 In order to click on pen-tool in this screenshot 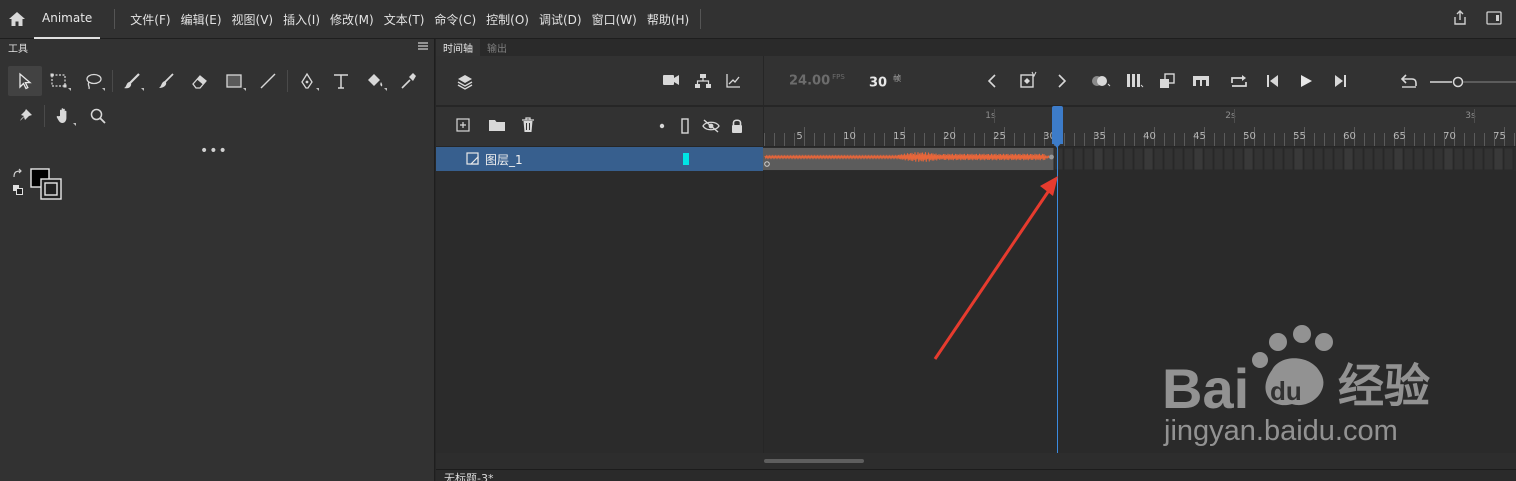, I will do `click(307, 81)`.